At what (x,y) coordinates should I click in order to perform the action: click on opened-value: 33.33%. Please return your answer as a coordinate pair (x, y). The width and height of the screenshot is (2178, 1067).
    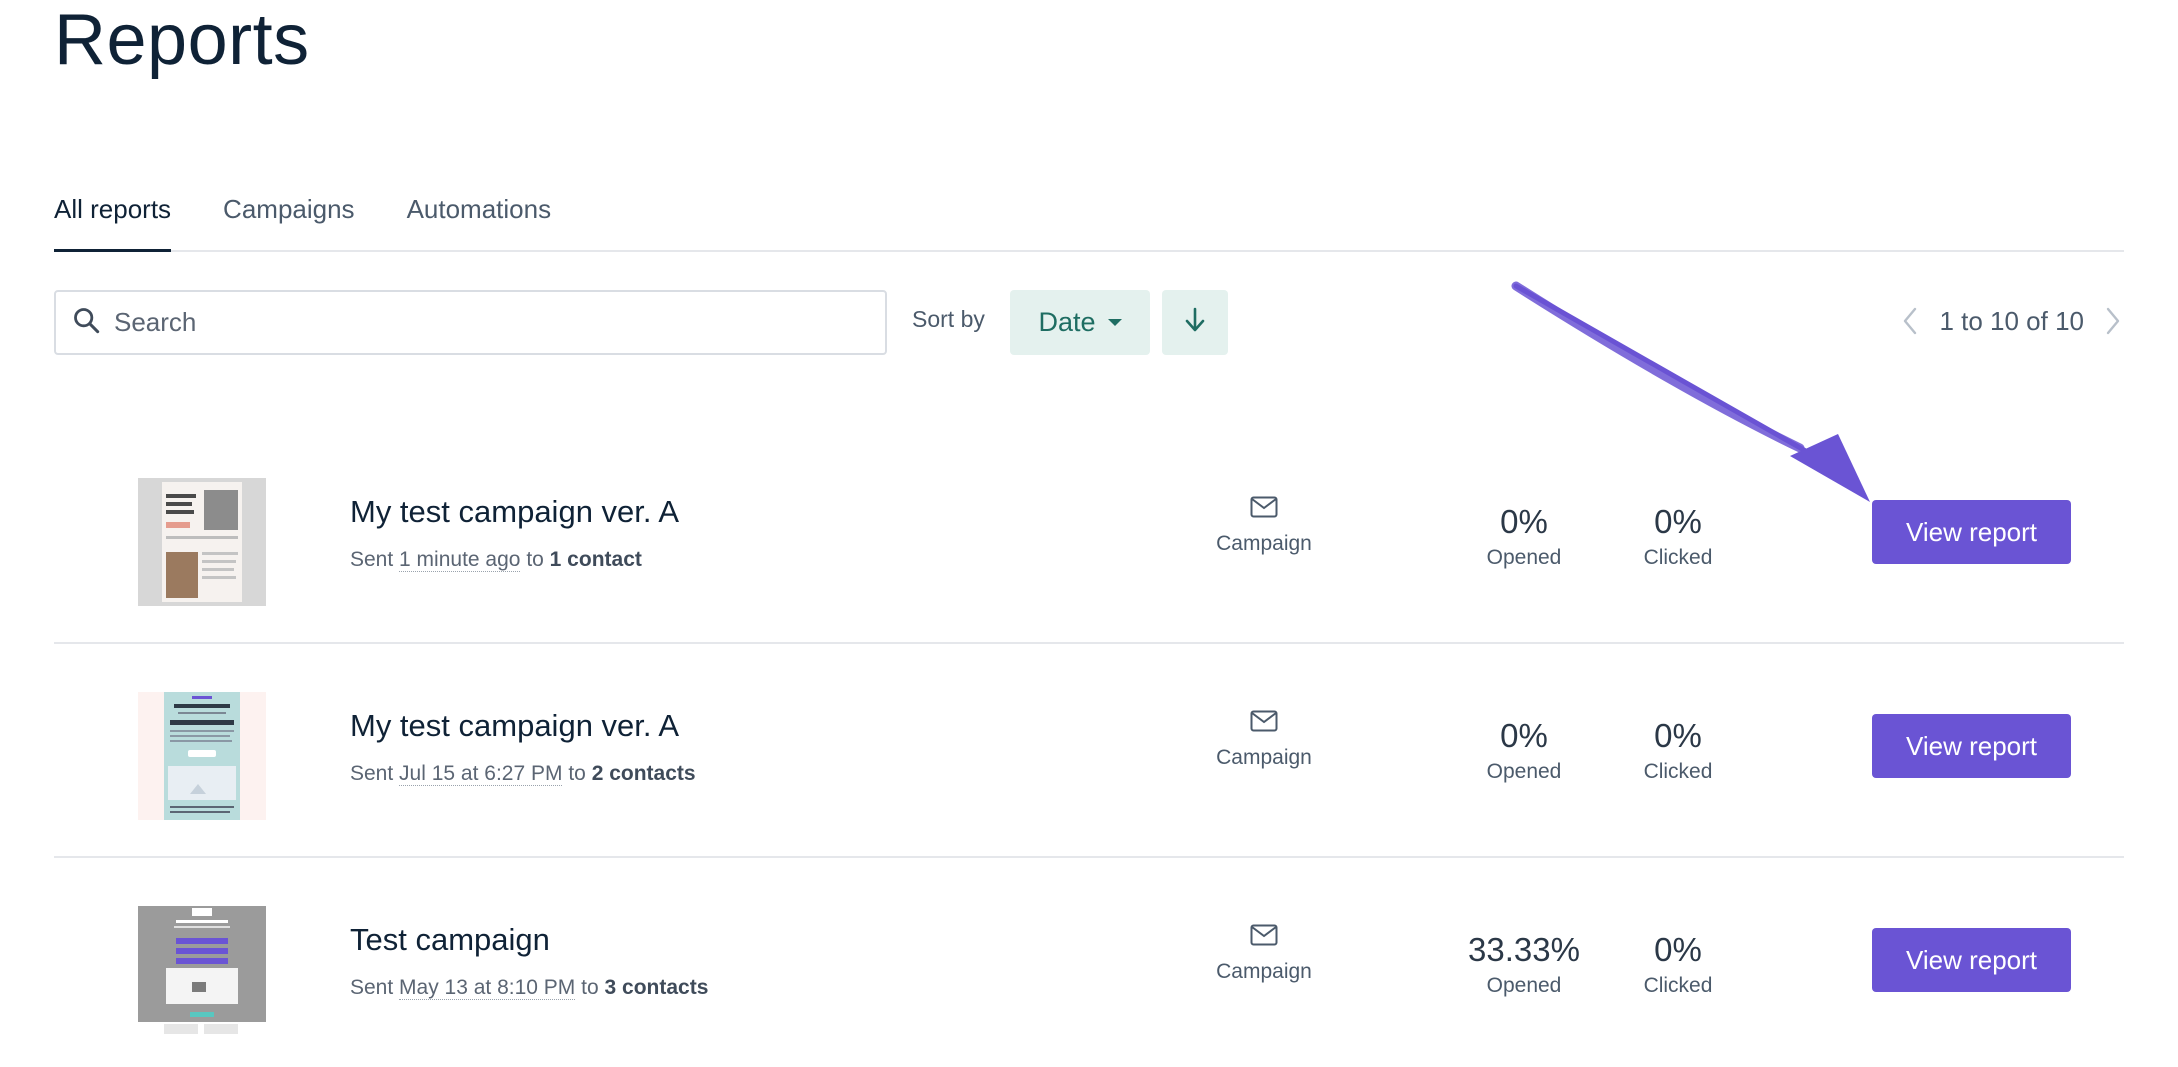
    Looking at the image, I should click on (1524, 949).